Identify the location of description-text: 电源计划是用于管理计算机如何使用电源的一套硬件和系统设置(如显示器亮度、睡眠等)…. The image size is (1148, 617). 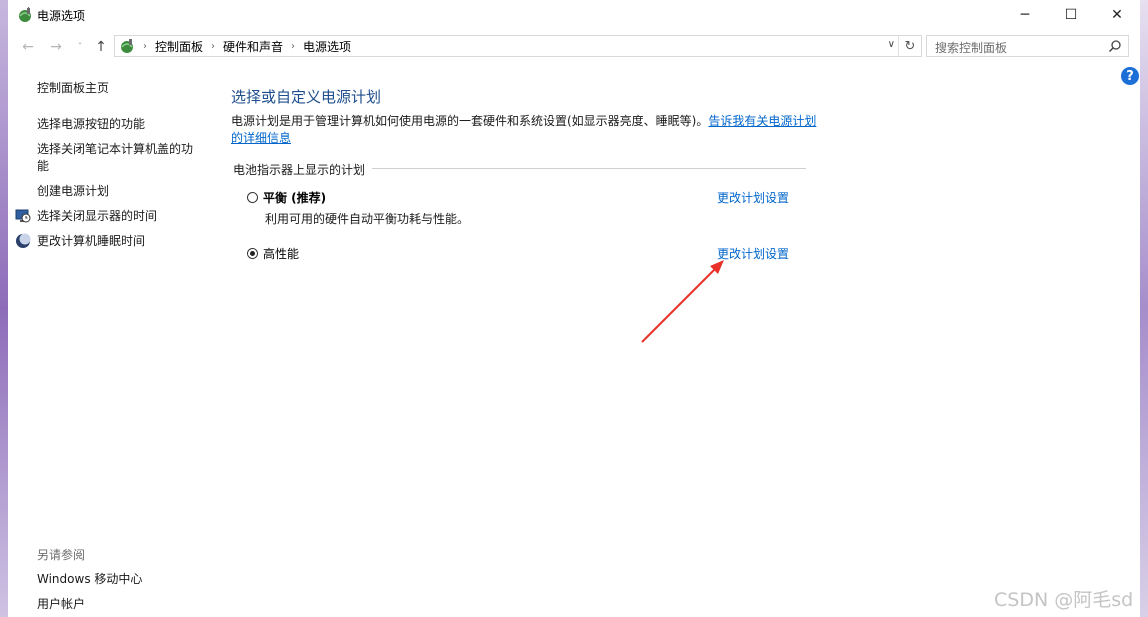
(470, 121).